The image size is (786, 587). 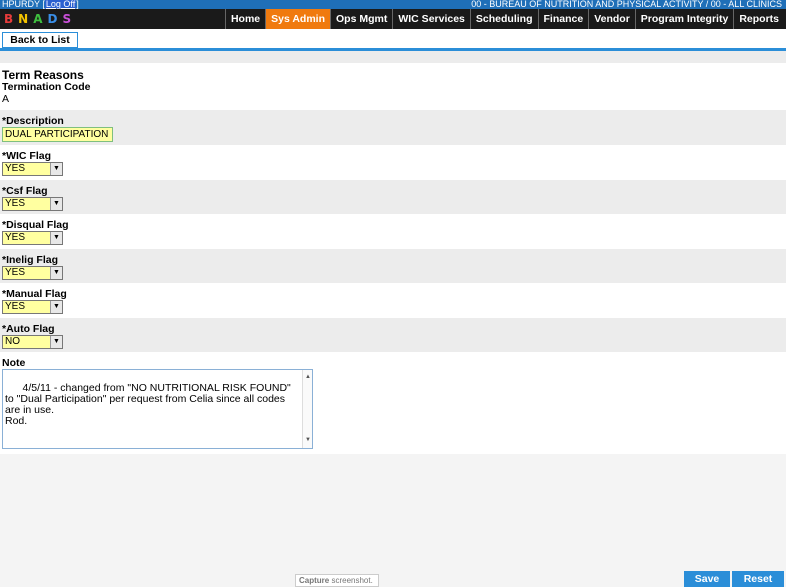 What do you see at coordinates (393, 40) in the screenshot?
I see `toolbar: Back to List` at bounding box center [393, 40].